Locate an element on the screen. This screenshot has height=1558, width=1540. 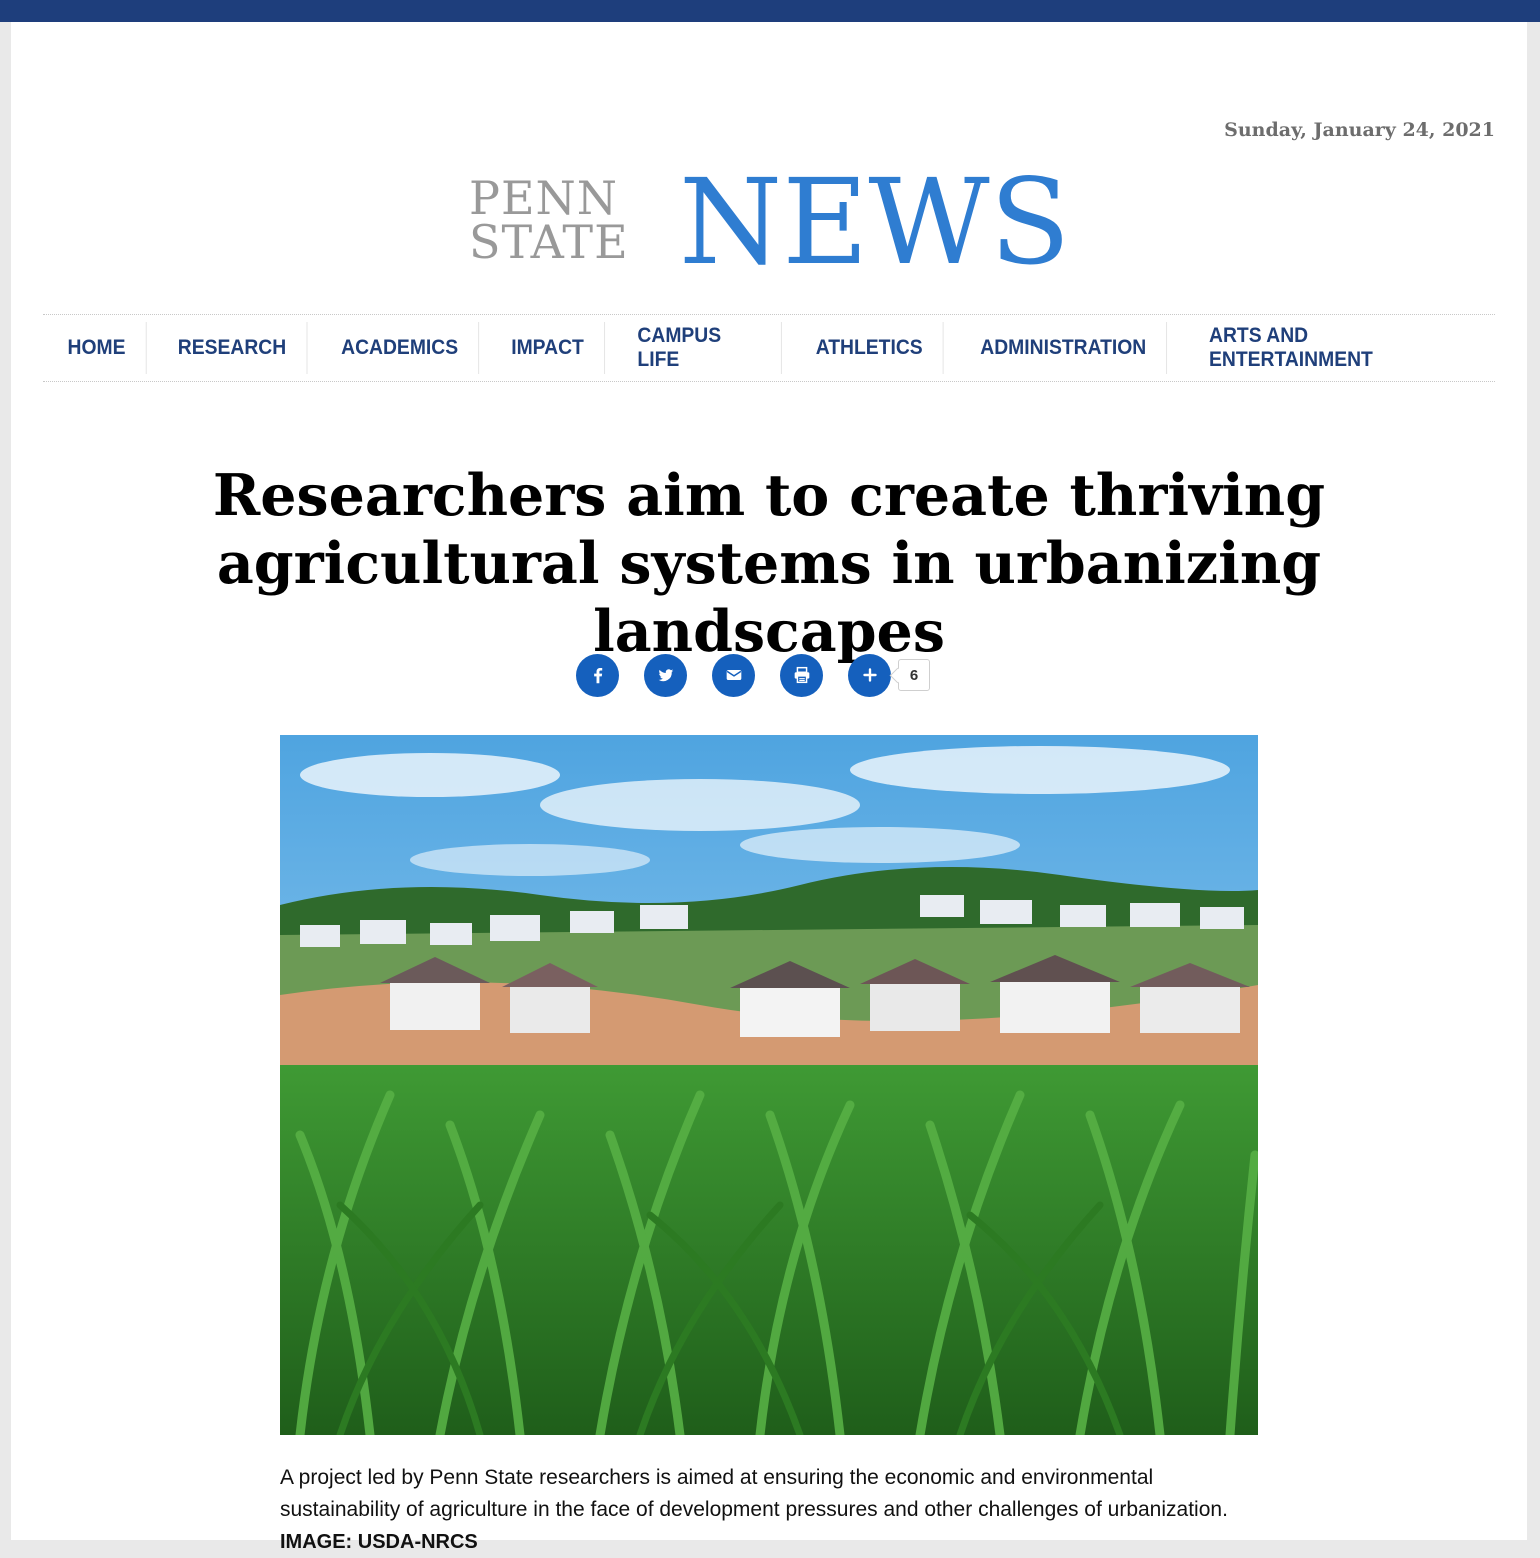
nav-item-academics: ACADEMICS is located at coordinates (400, 348).